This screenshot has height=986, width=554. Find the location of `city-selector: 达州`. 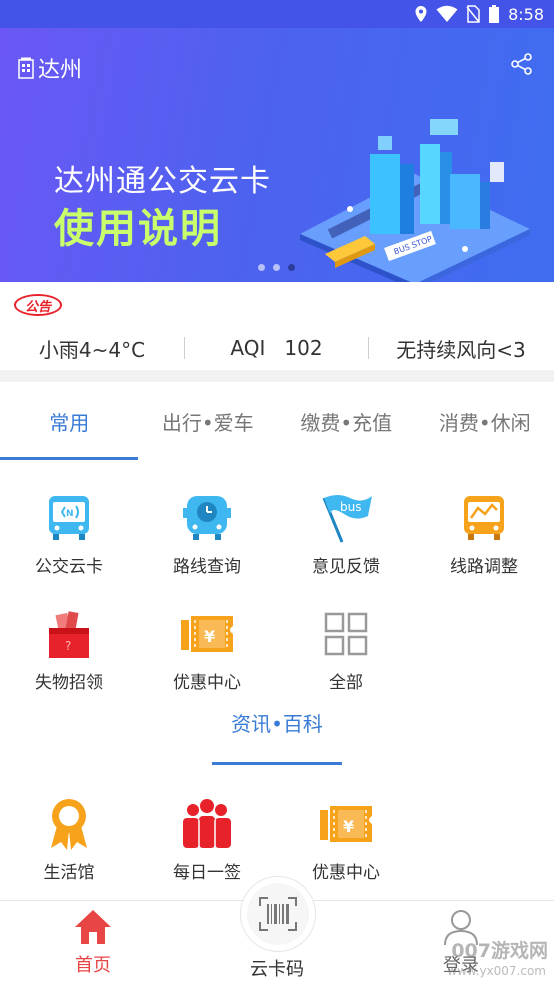

city-selector: 达州 is located at coordinates (50, 68).